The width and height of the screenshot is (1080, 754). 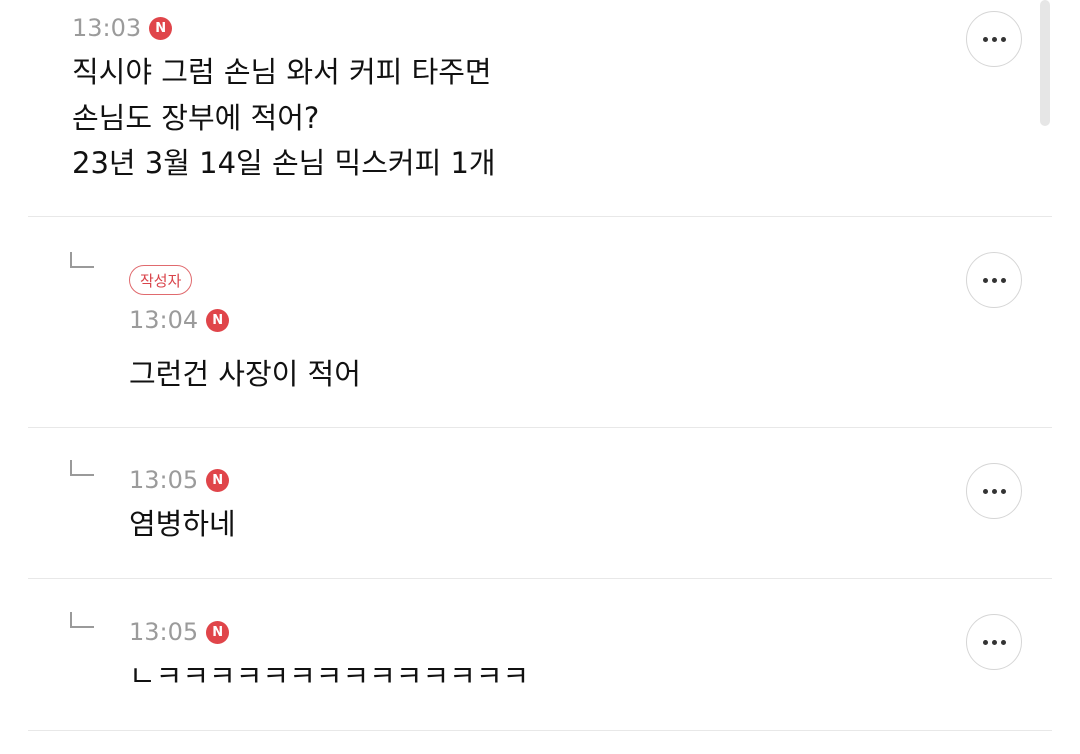 What do you see at coordinates (161, 280) in the screenshot?
I see `author-badge: 작성자` at bounding box center [161, 280].